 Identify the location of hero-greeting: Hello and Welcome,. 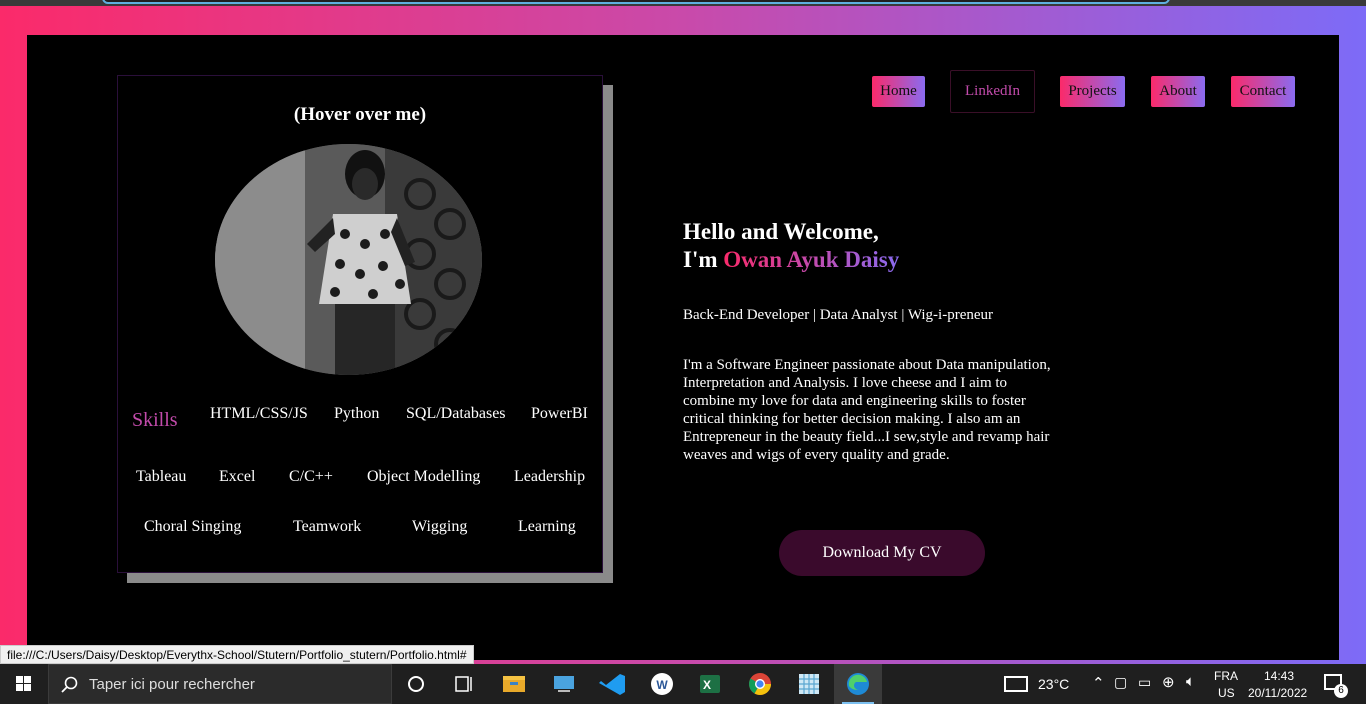
(781, 231).